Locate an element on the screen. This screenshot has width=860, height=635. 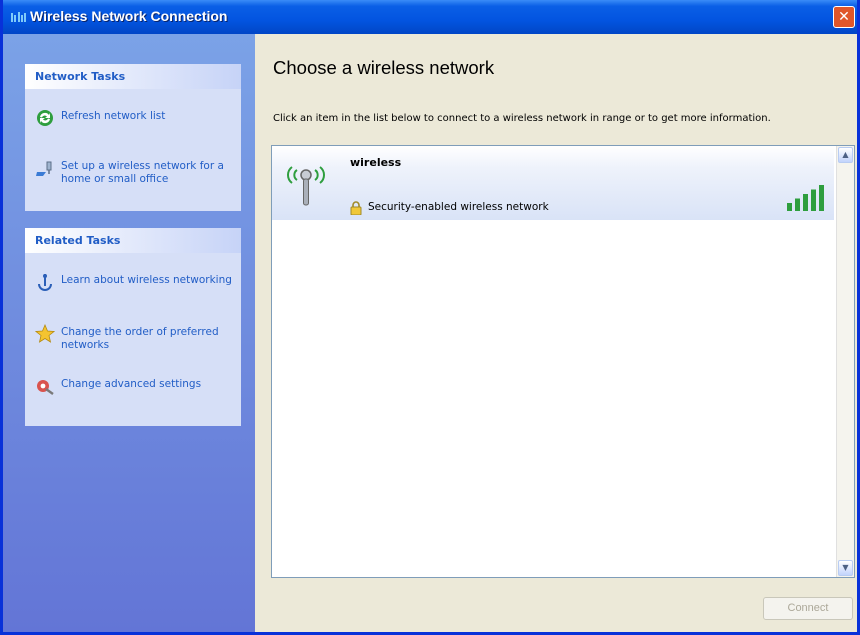
change-advanced-settings-link: Change advanced settings is located at coordinates (135, 393).